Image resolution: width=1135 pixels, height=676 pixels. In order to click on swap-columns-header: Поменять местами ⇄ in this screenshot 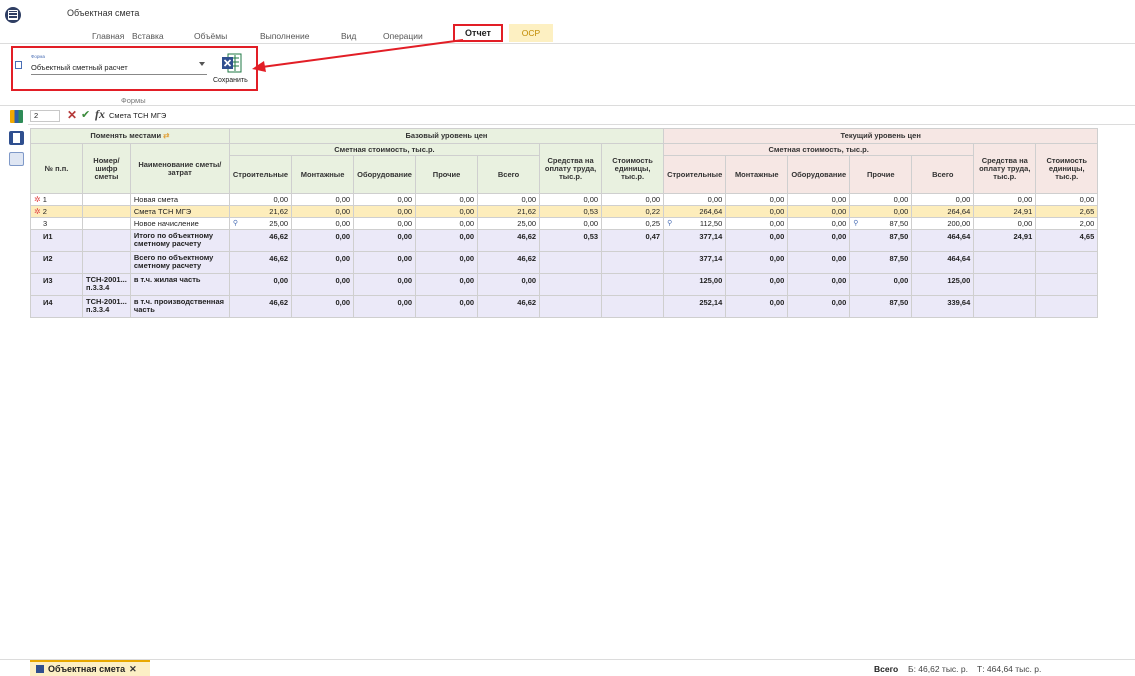, I will do `click(130, 136)`.